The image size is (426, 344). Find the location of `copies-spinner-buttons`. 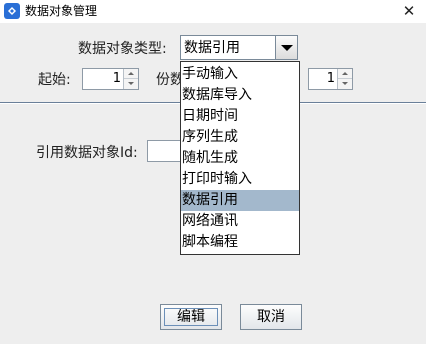

copies-spinner-buttons is located at coordinates (344, 79).